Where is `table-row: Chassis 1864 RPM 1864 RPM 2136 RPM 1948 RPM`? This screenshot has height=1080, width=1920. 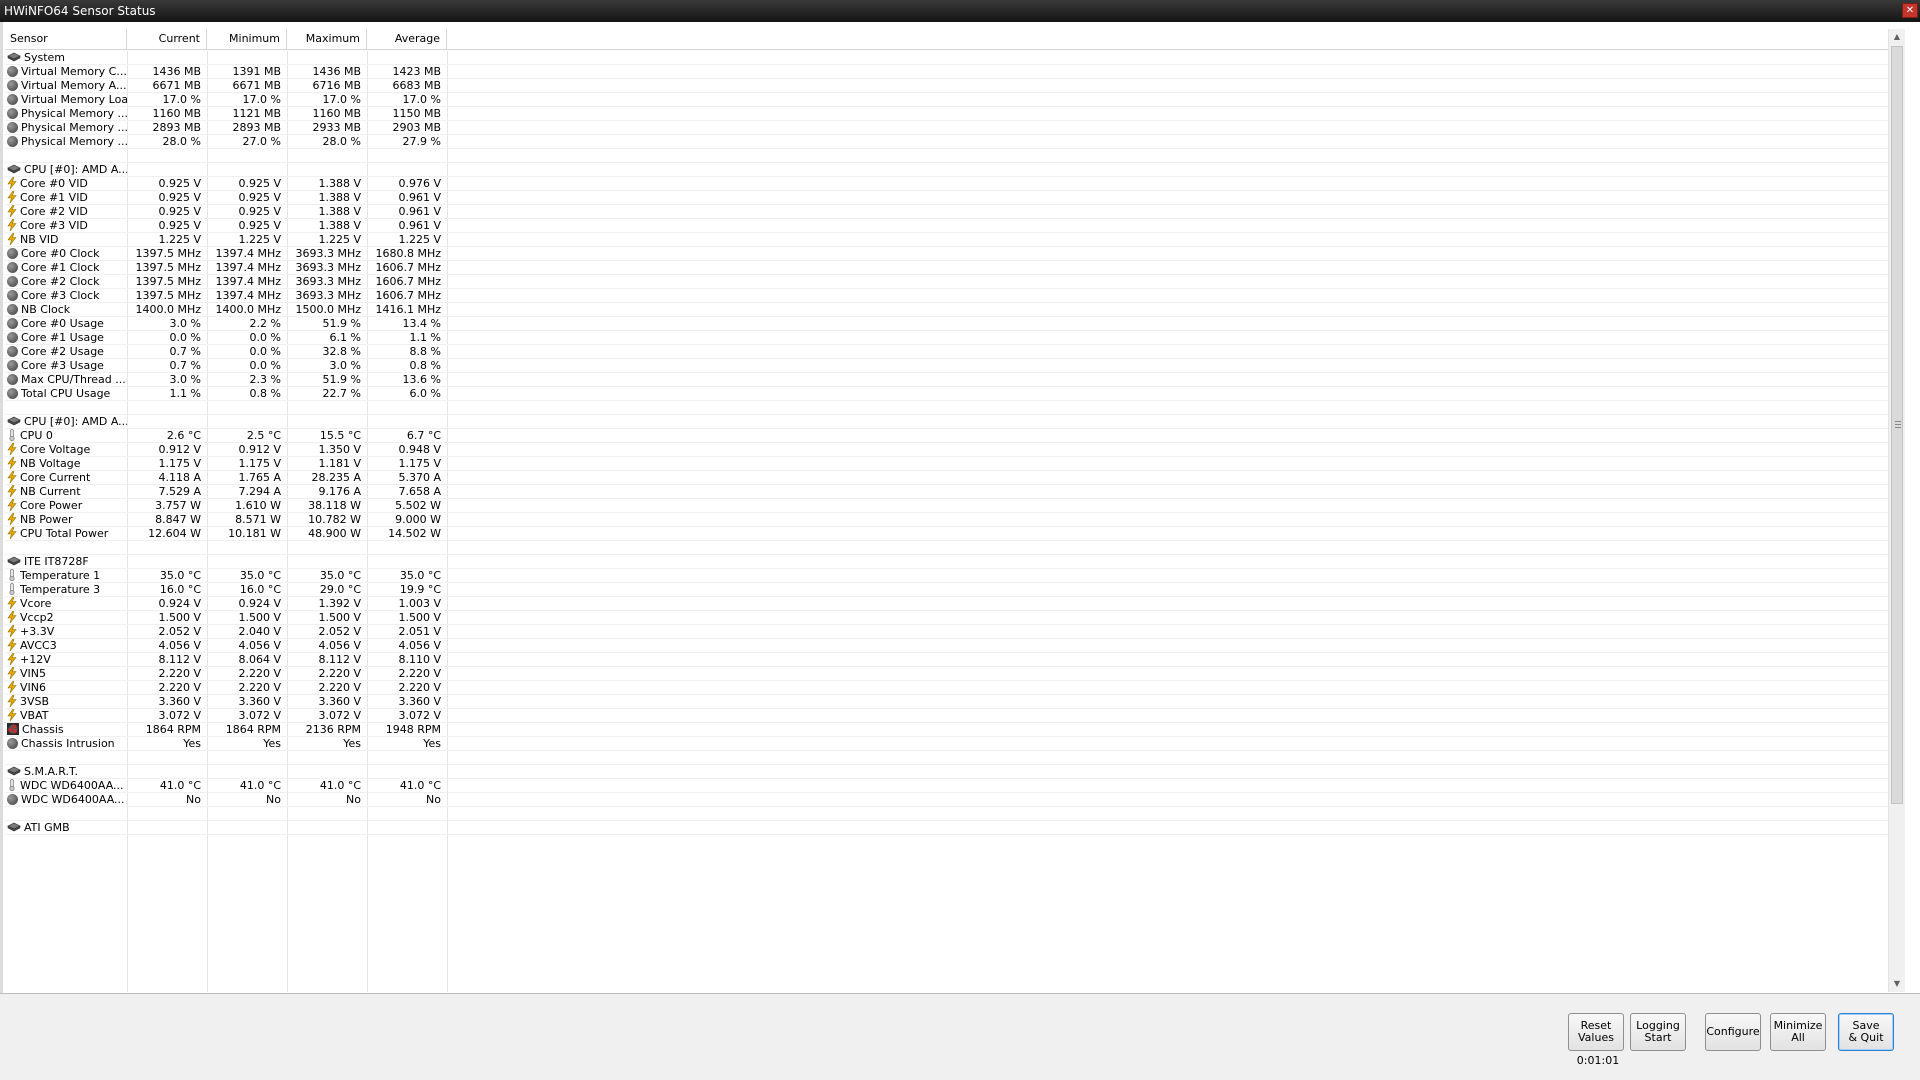 table-row: Chassis 1864 RPM 1864 RPM 2136 RPM 1948 RPM is located at coordinates (947, 730).